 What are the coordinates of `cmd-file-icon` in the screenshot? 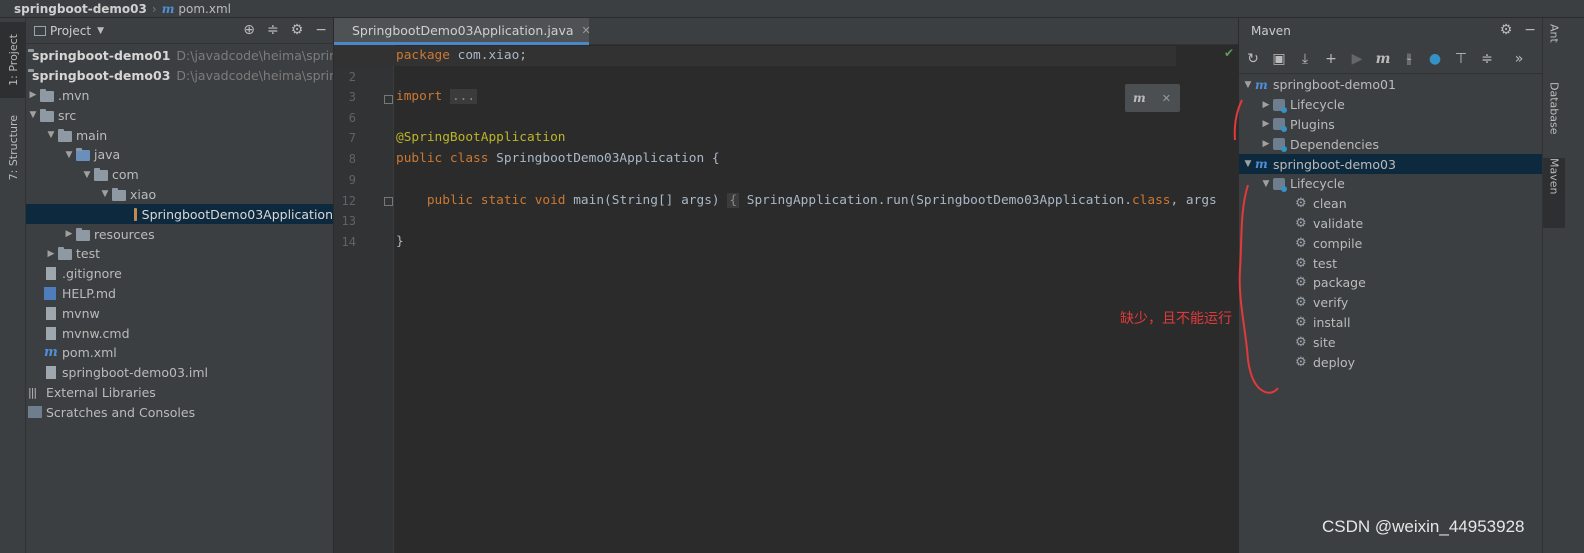 It's located at (51, 333).